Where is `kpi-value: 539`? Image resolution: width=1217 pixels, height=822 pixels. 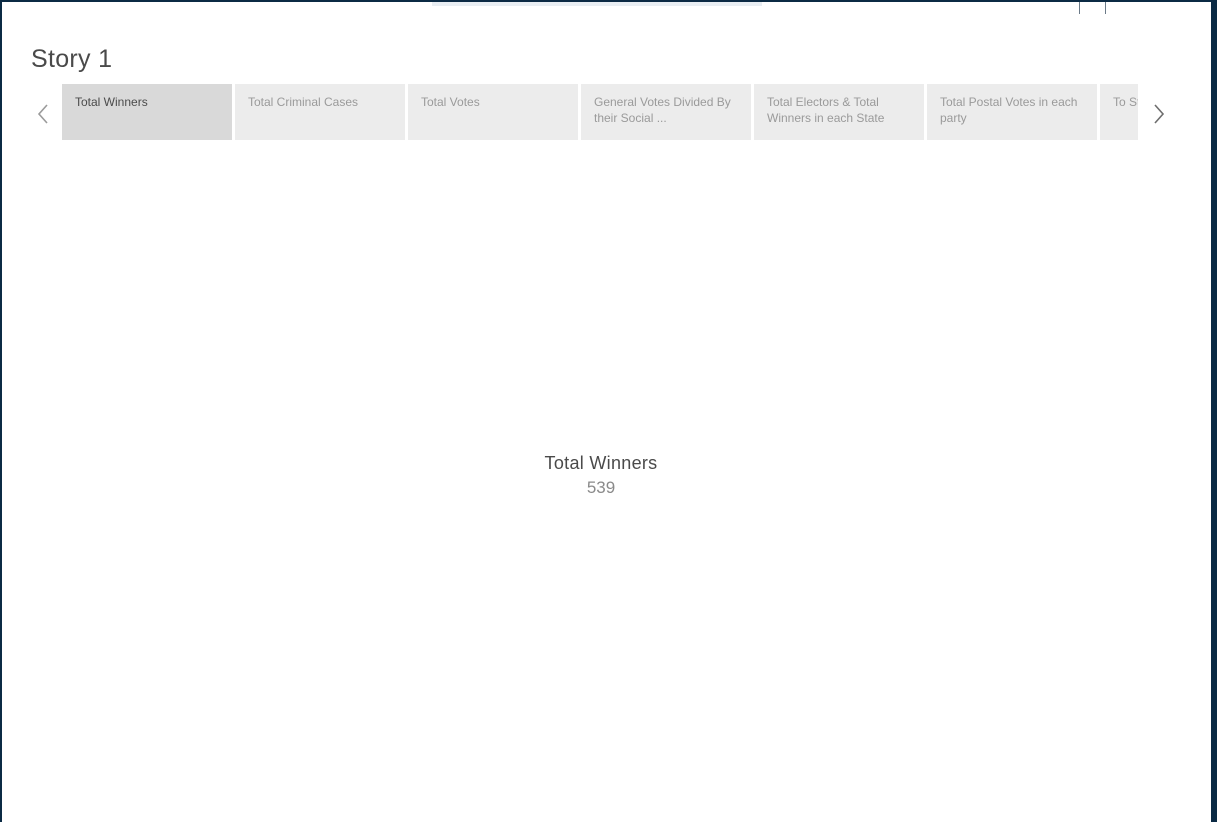 kpi-value: 539 is located at coordinates (601, 487).